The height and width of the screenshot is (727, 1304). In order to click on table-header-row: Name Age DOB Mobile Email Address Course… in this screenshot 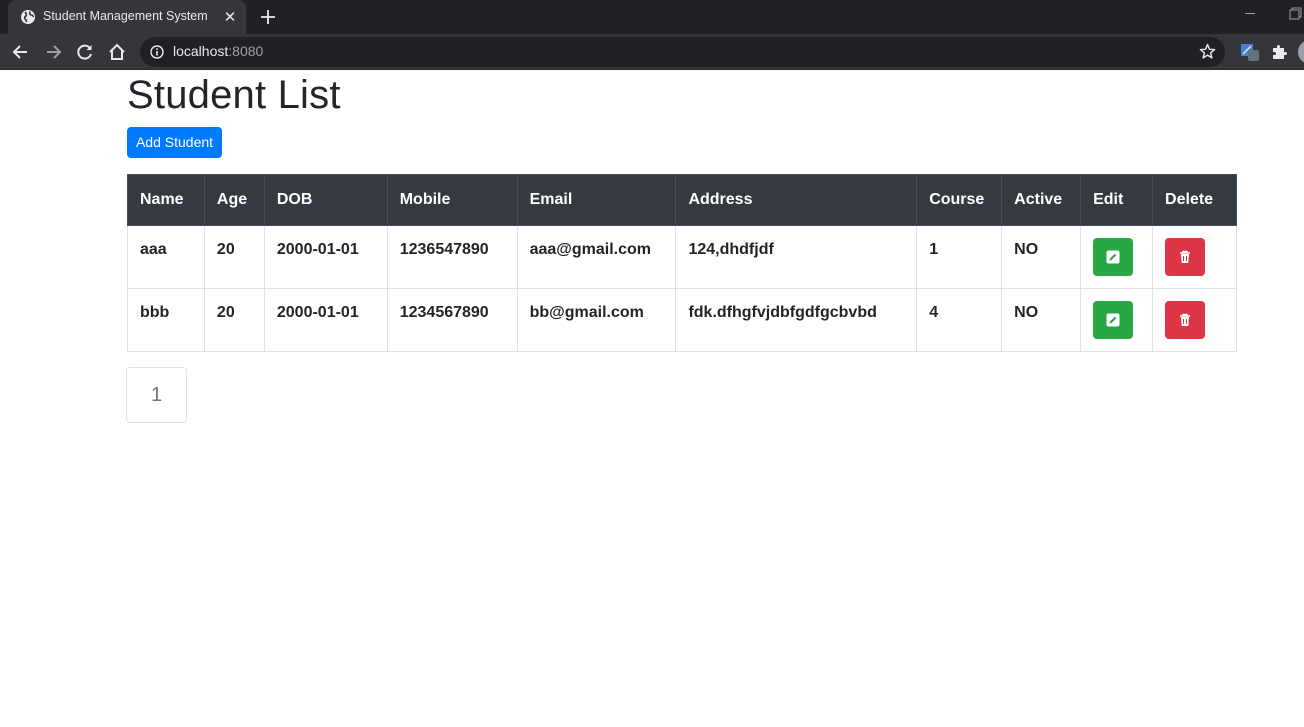, I will do `click(682, 200)`.